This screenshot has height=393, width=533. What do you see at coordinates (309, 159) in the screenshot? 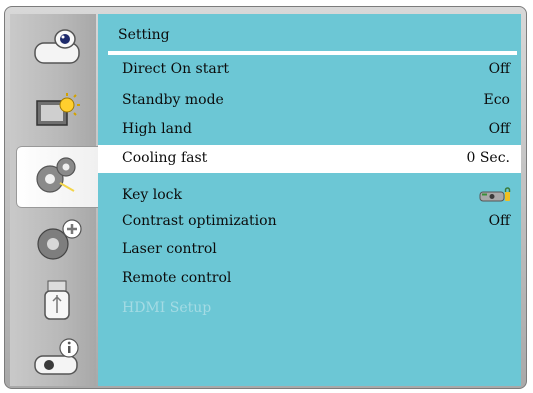
I see `row-cooling-fast: Cooling fast 0 Sec.` at bounding box center [309, 159].